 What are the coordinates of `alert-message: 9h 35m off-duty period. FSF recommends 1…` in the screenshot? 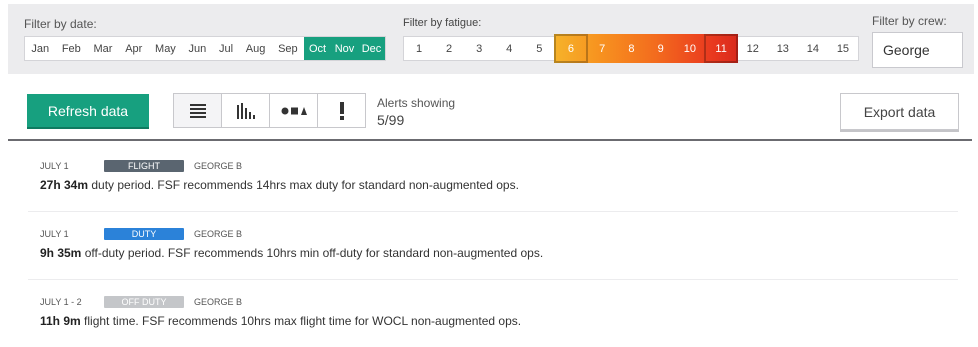 It's located at (291, 253).